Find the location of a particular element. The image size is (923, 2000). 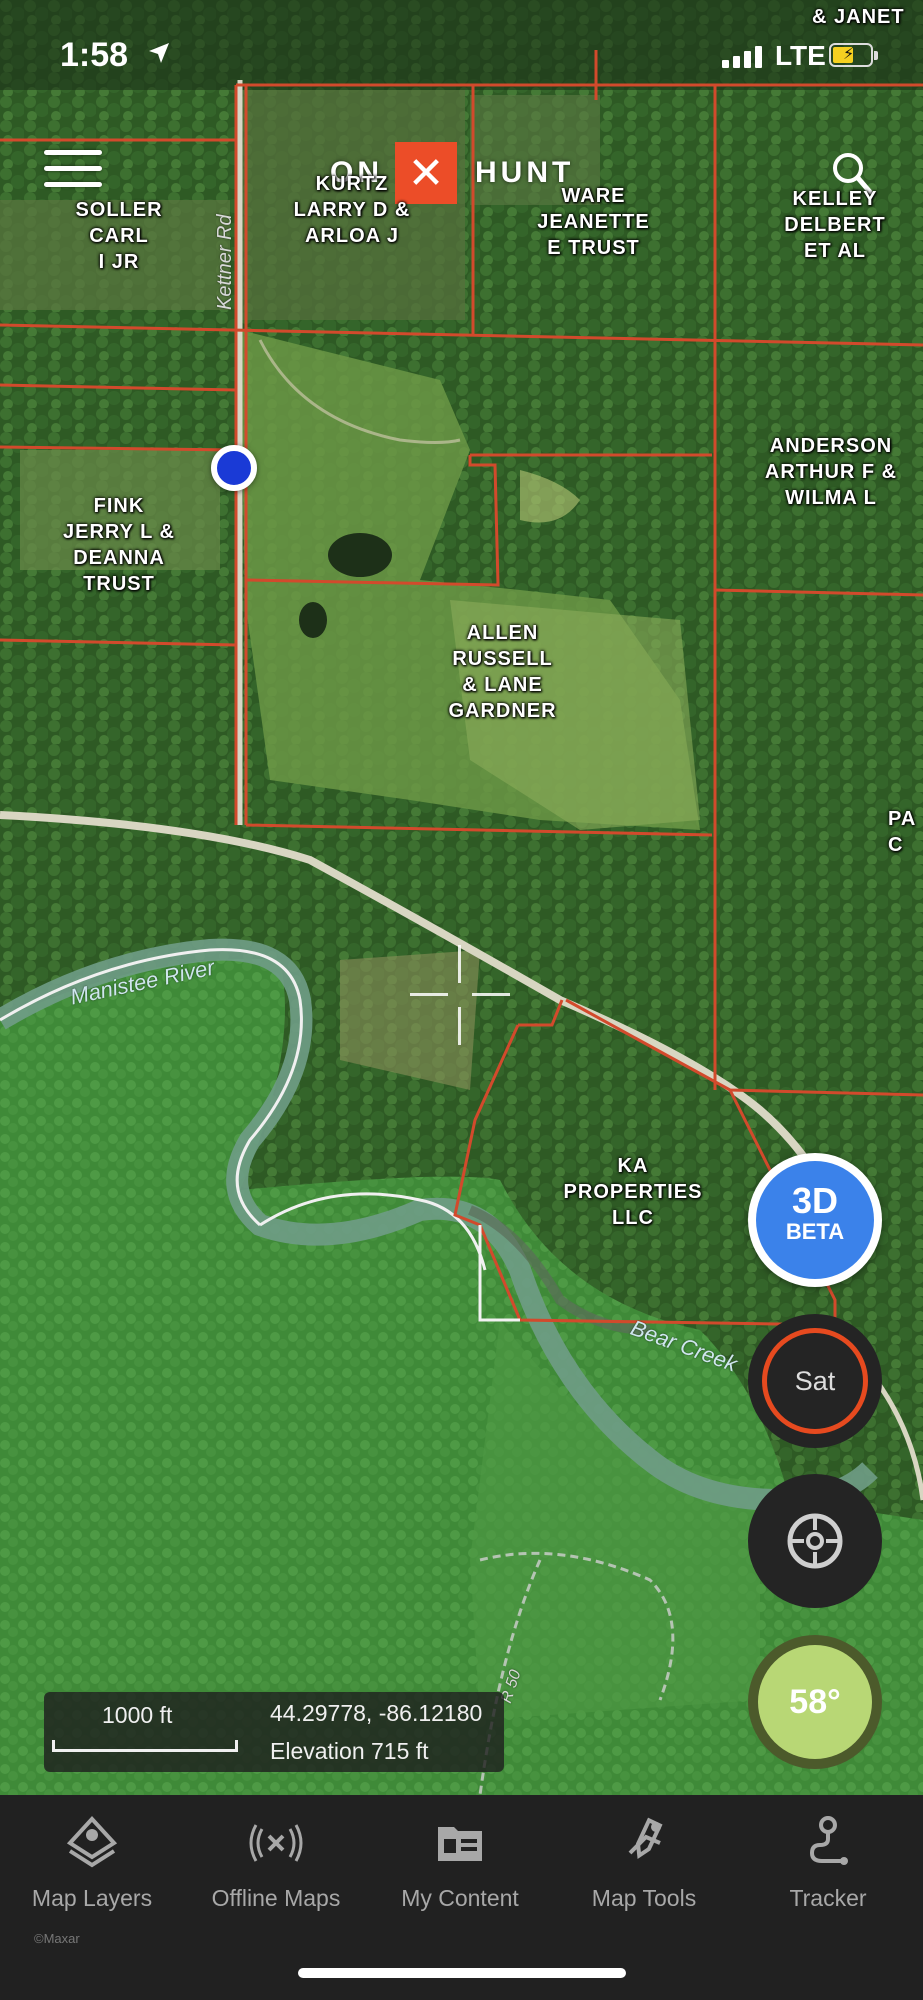

hamburger-menu-icon is located at coordinates (73, 172).